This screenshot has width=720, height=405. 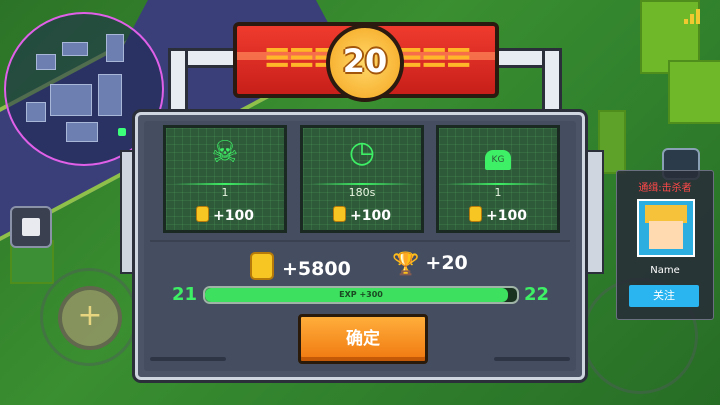 What do you see at coordinates (498, 192) in the screenshot?
I see `weight-value: 1` at bounding box center [498, 192].